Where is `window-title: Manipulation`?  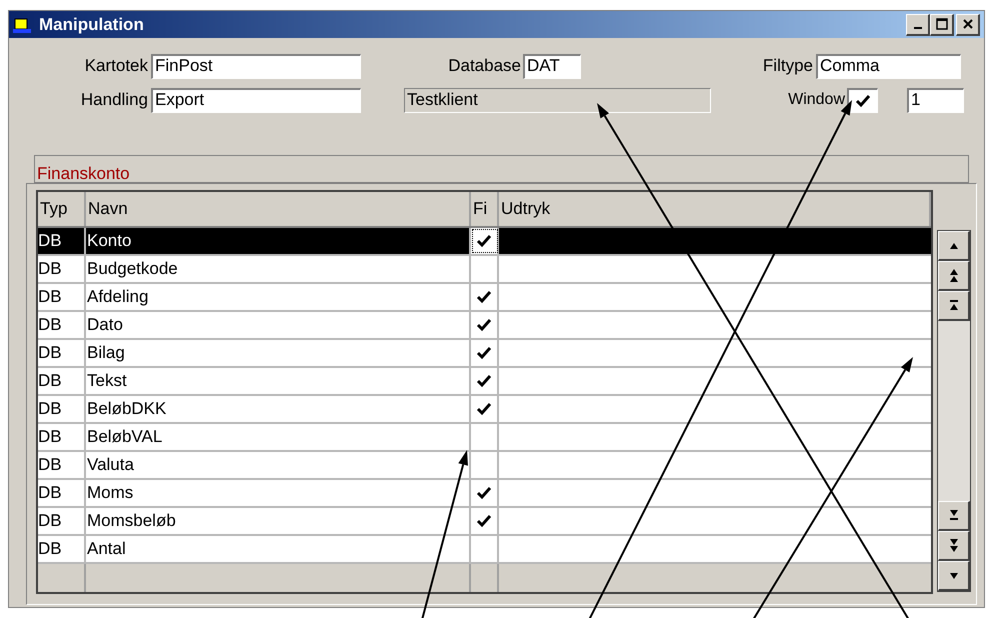 window-title: Manipulation is located at coordinates (91, 25).